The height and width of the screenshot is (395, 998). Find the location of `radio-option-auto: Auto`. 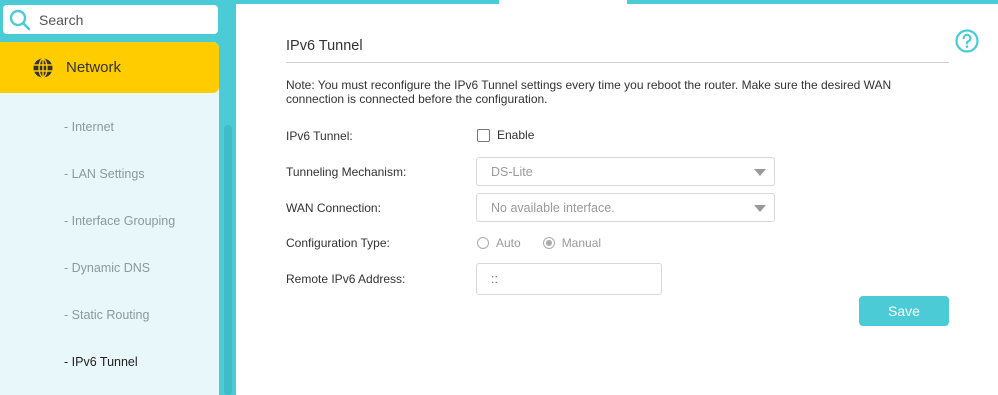

radio-option-auto: Auto is located at coordinates (499, 243).